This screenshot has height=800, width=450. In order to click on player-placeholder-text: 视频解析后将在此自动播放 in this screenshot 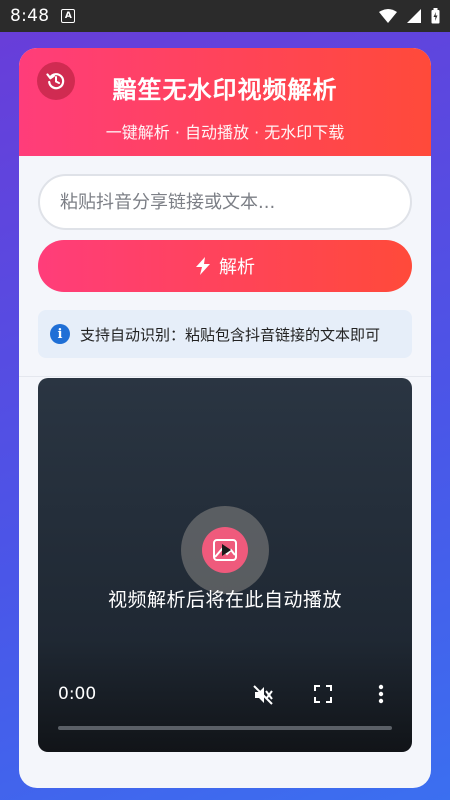, I will do `click(224, 600)`.